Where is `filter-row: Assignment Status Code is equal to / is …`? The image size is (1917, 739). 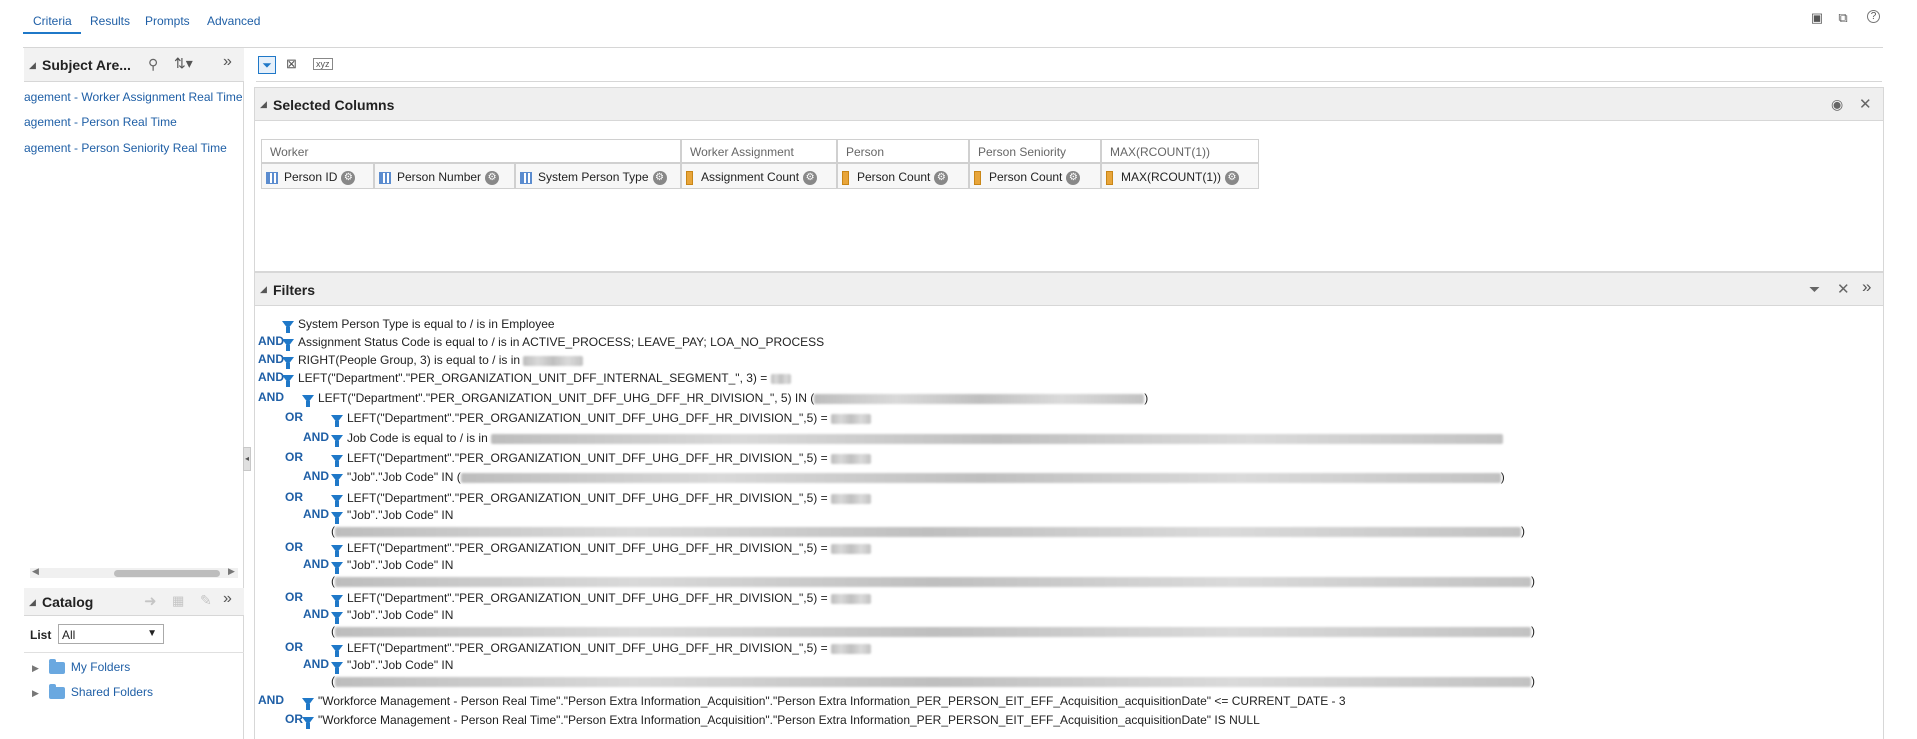
filter-row: Assignment Status Code is equal to / is … is located at coordinates (553, 343).